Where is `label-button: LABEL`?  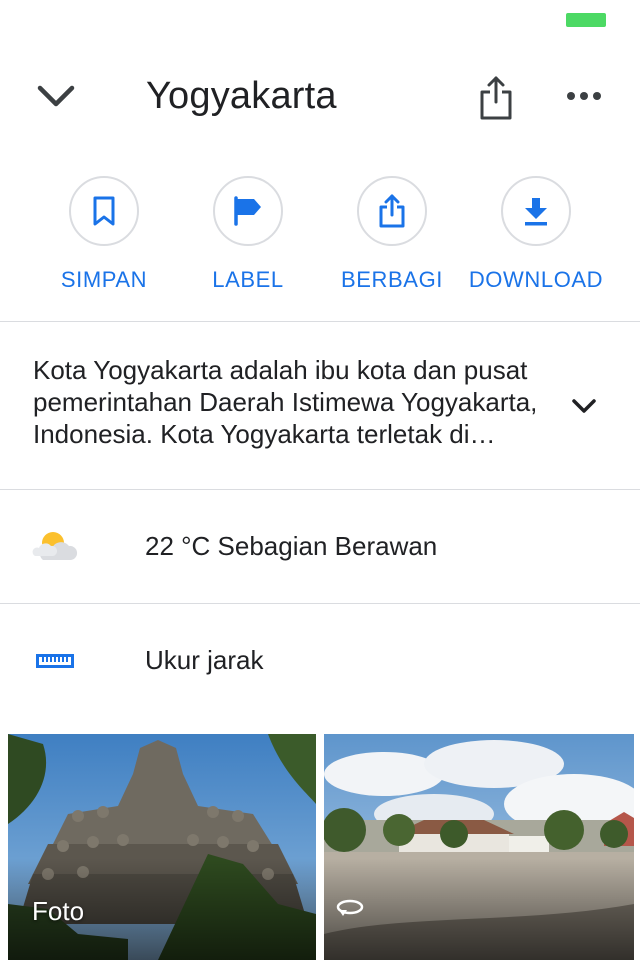
label-button: LABEL is located at coordinates (248, 241).